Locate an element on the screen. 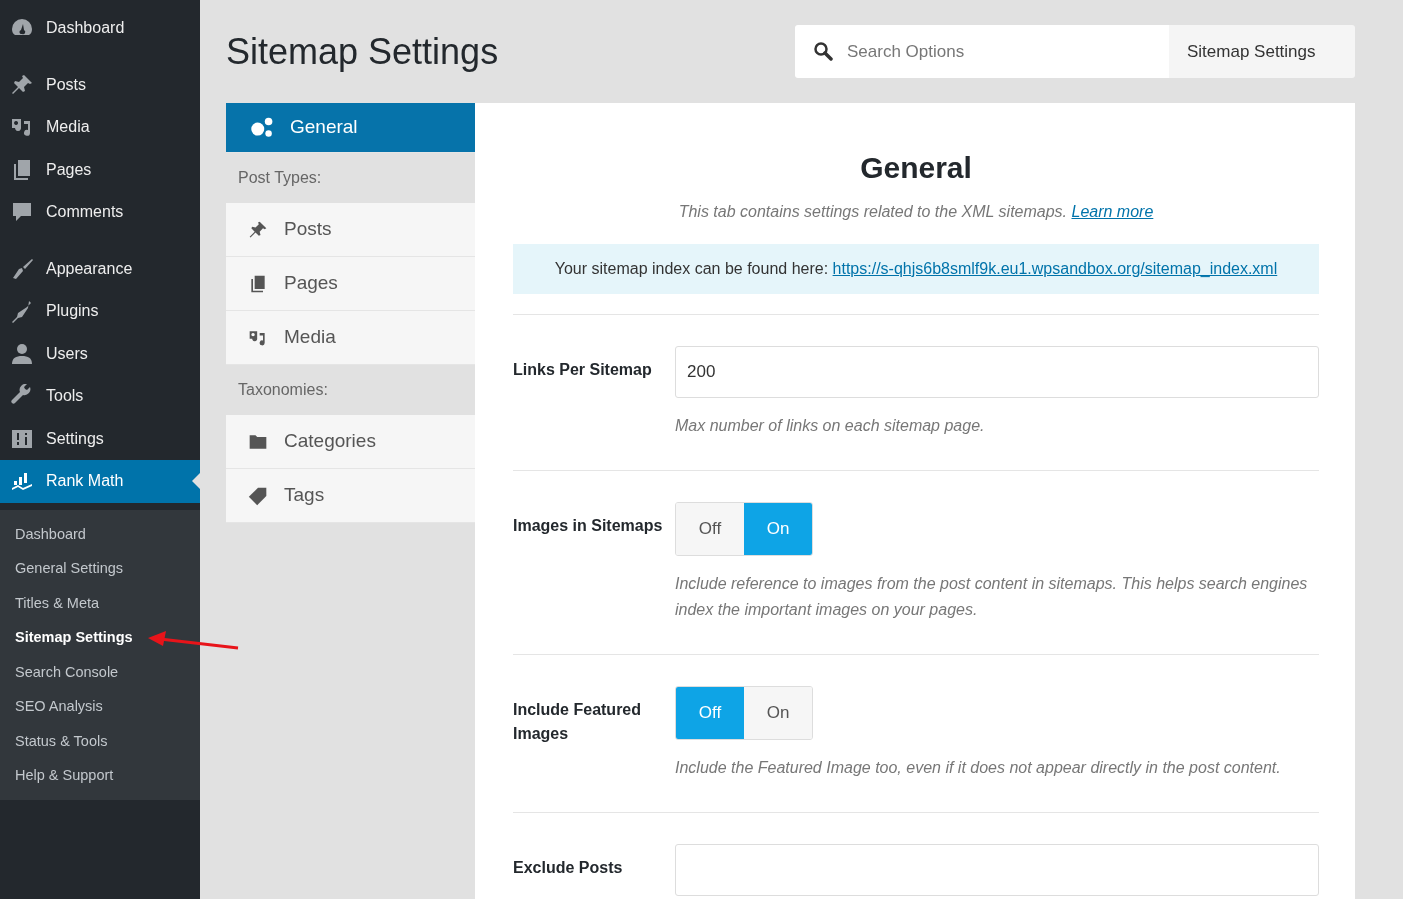  settings-tab: Media is located at coordinates (350, 338).